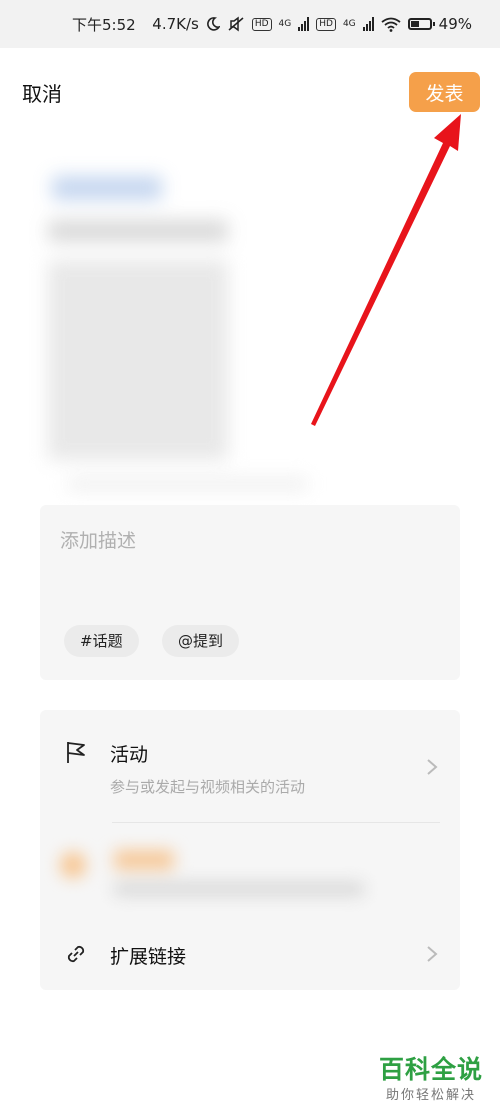 The width and height of the screenshot is (500, 1111). Describe the element at coordinates (250, 873) in the screenshot. I see `blurred-option-row` at that location.